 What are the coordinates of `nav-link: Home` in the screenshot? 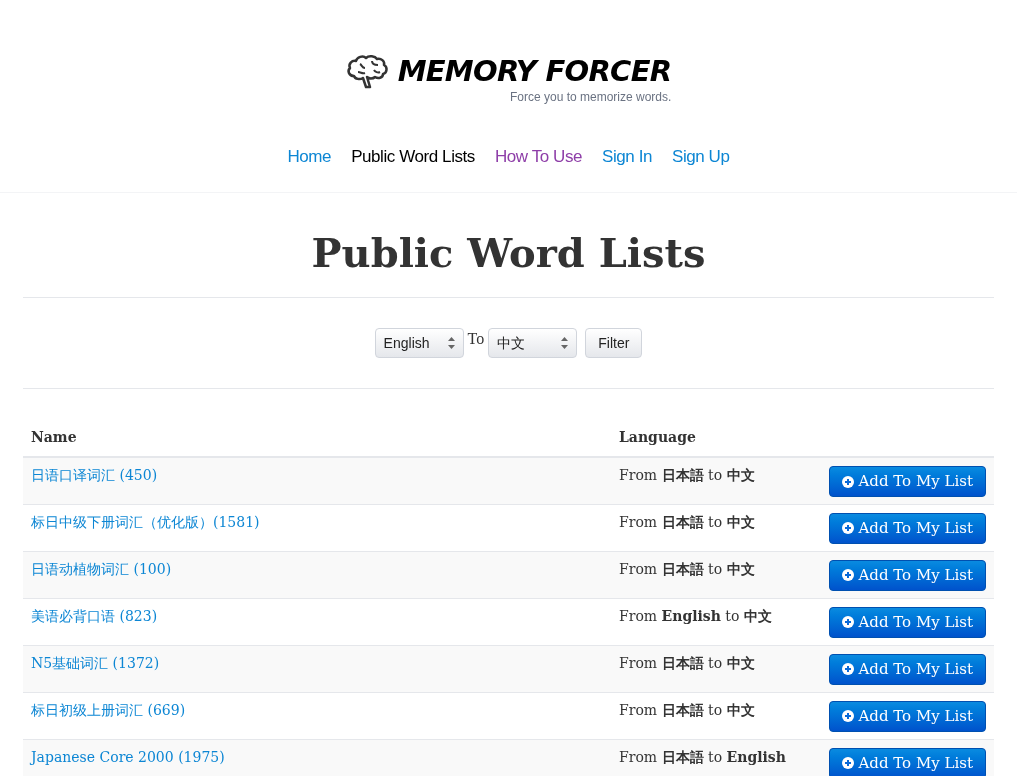 It's located at (309, 157).